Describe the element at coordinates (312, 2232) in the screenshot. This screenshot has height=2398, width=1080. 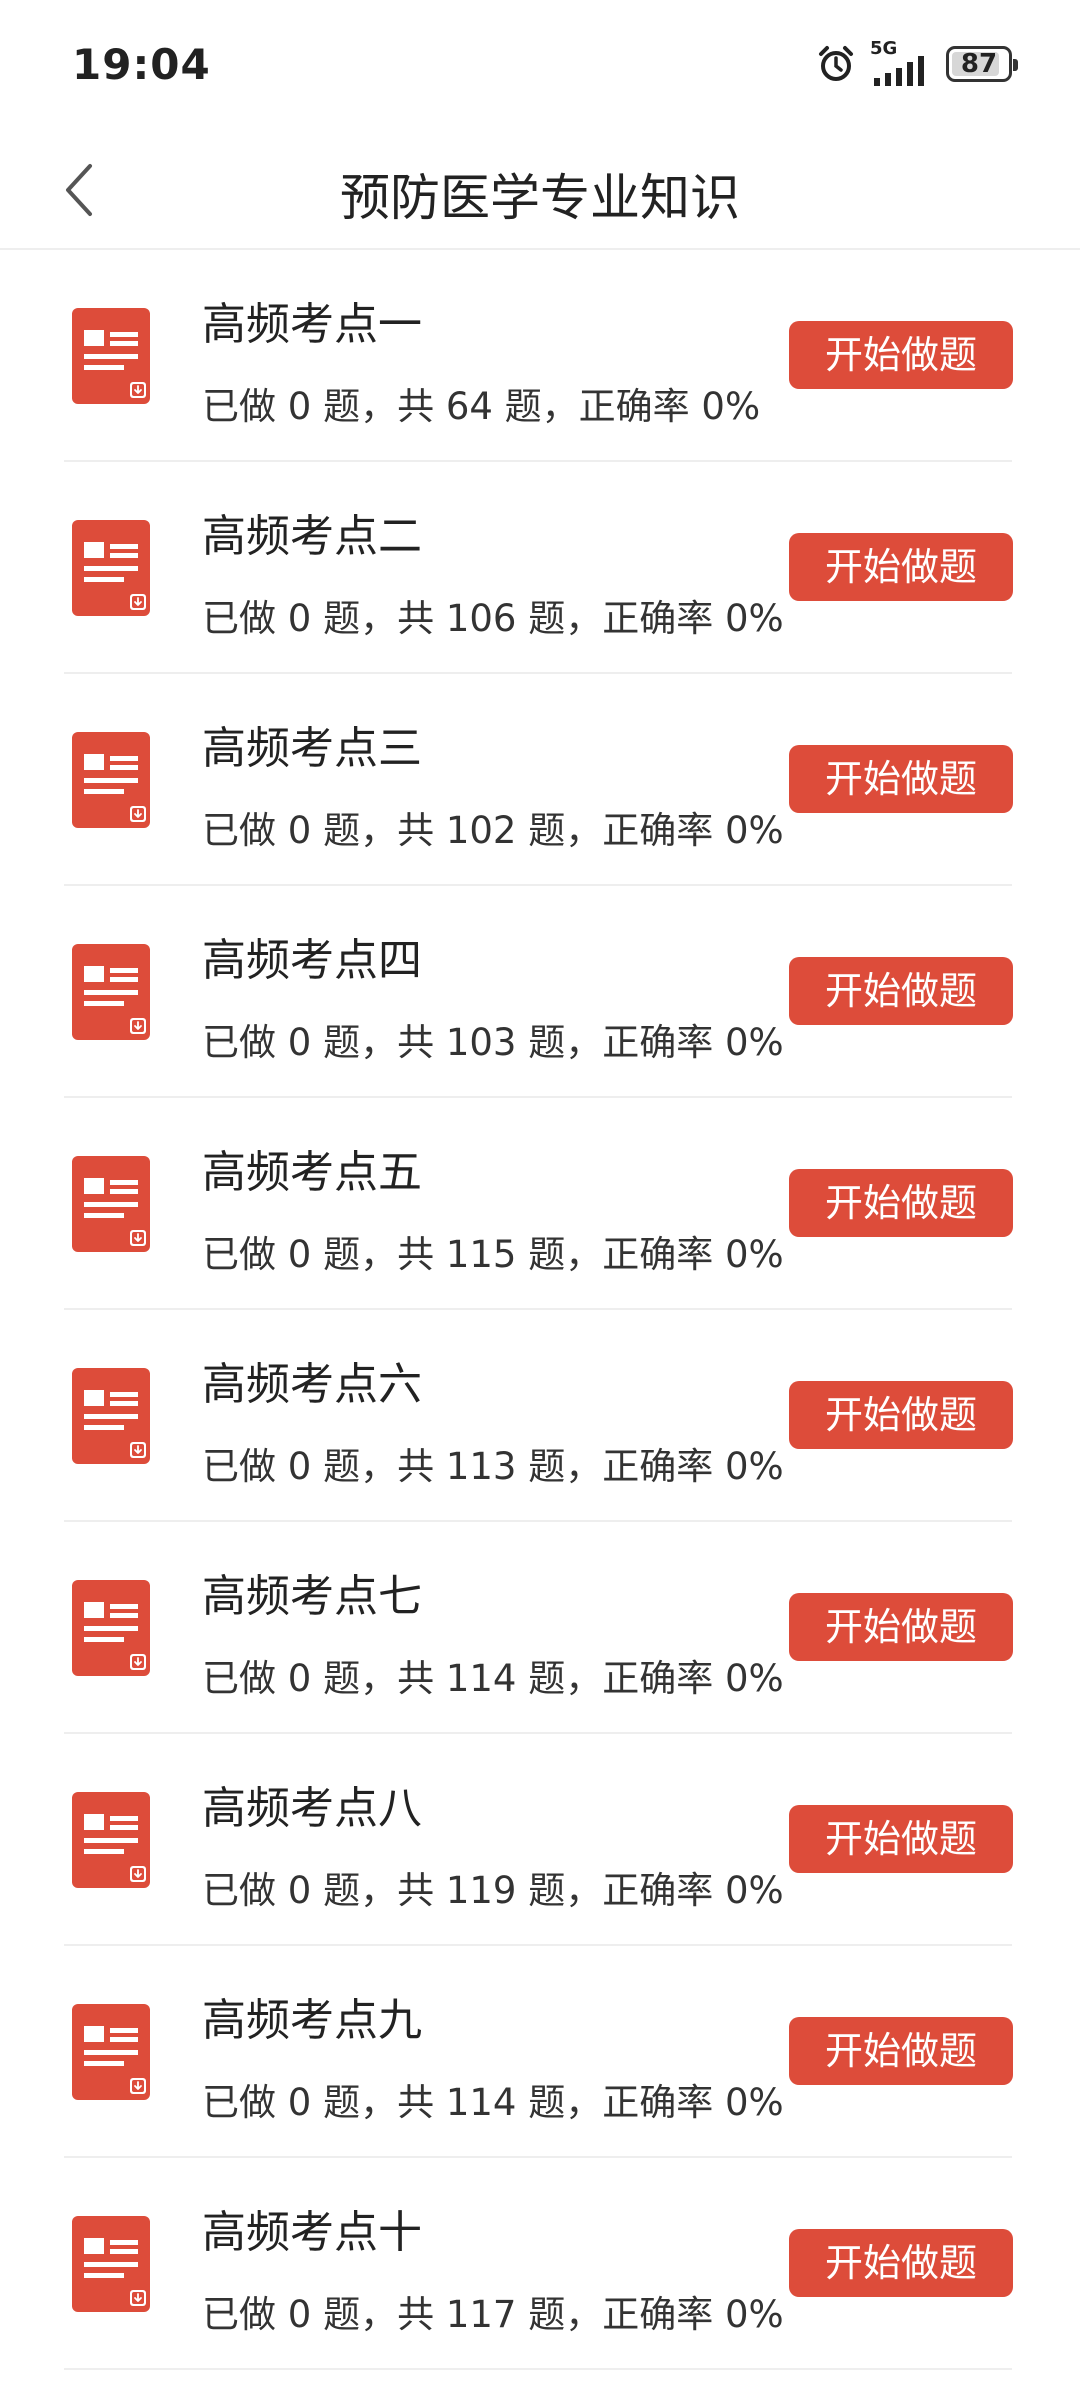
I see `item-title: 高频考点十` at that location.